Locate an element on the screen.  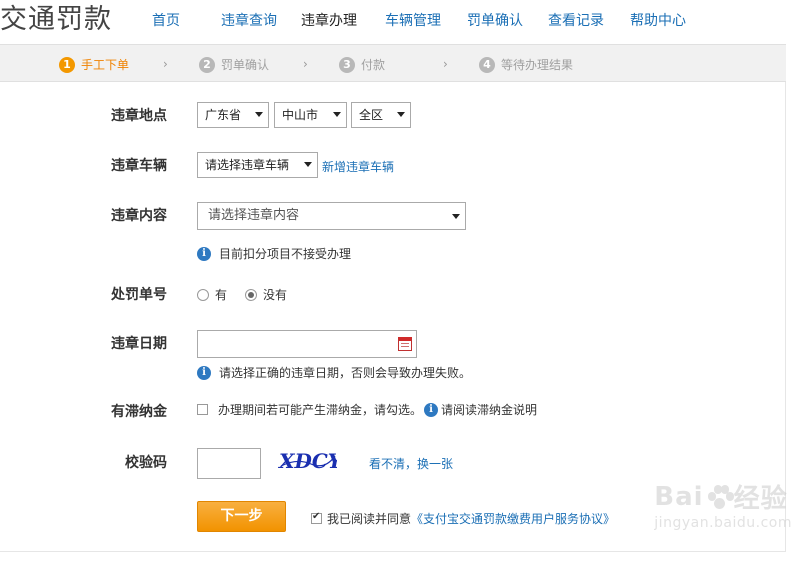
content-hint-text: 目前扣分项目不接受办理 is located at coordinates (285, 254).